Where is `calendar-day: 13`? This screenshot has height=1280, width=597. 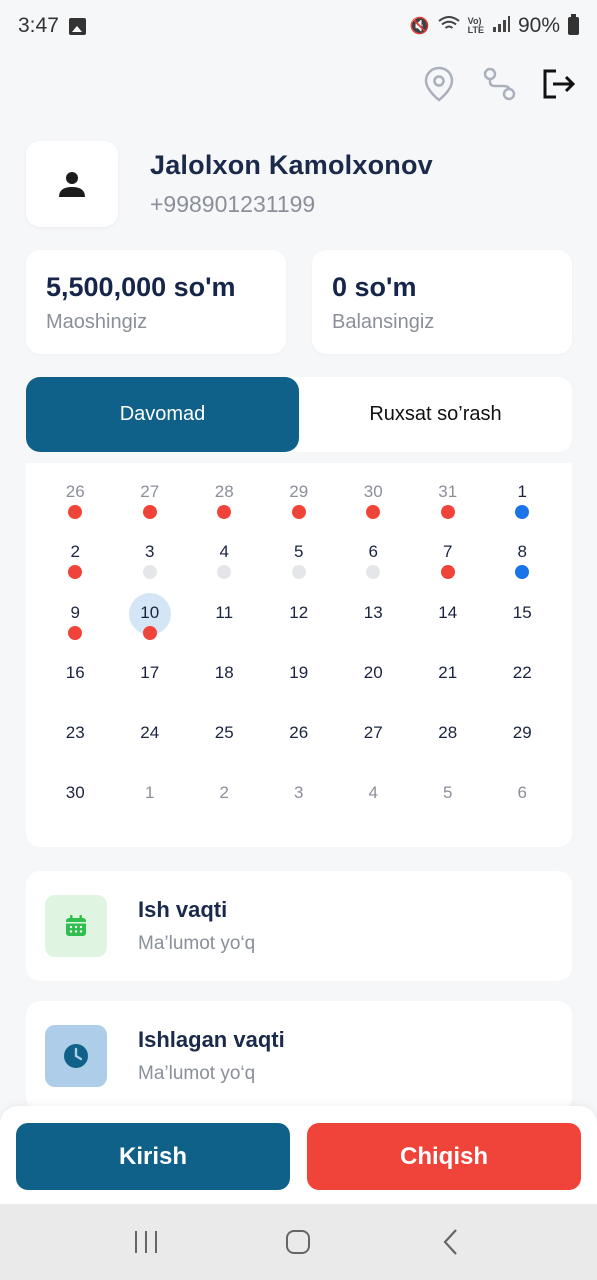 calendar-day: 13 is located at coordinates (373, 632).